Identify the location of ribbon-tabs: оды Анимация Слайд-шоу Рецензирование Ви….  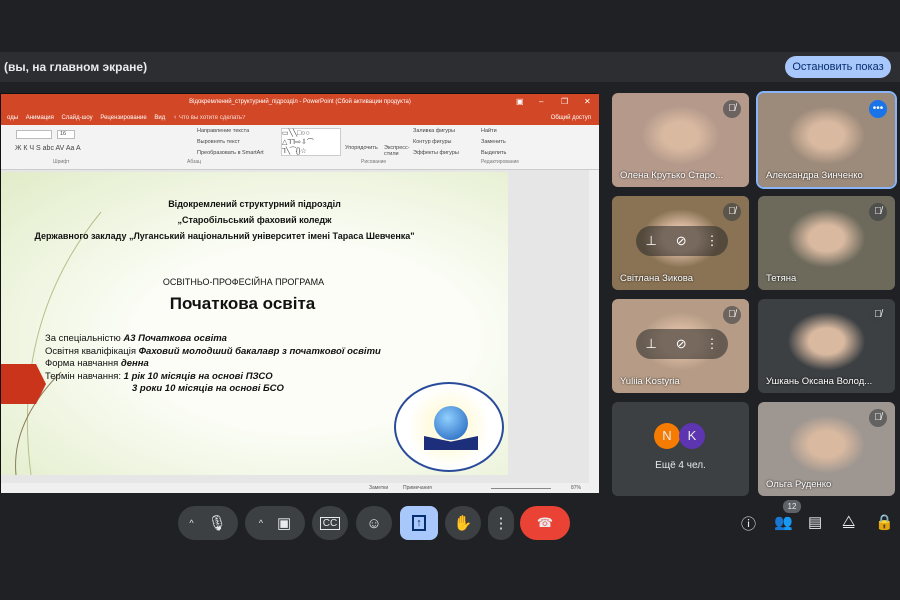
(300, 118).